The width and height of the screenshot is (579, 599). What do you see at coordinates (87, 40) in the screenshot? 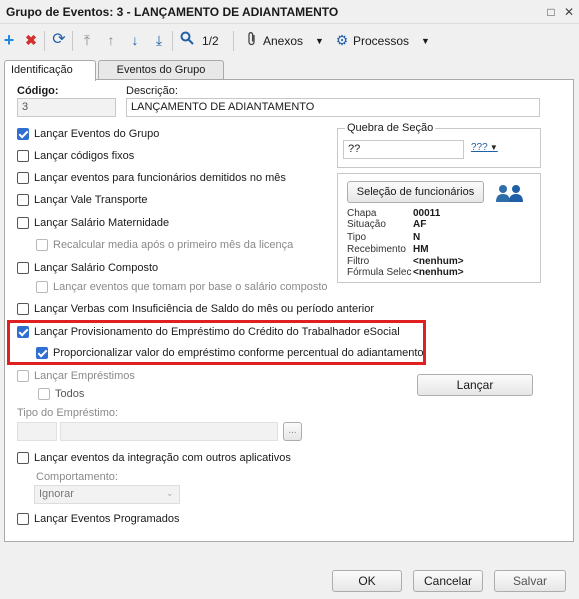
I see `first-record-icon: ⤒` at bounding box center [87, 40].